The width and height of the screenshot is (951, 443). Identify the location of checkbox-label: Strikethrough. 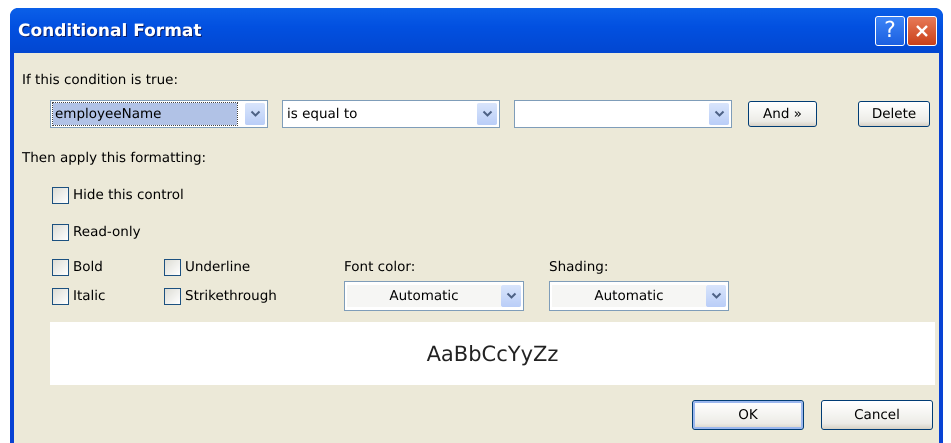
(231, 296).